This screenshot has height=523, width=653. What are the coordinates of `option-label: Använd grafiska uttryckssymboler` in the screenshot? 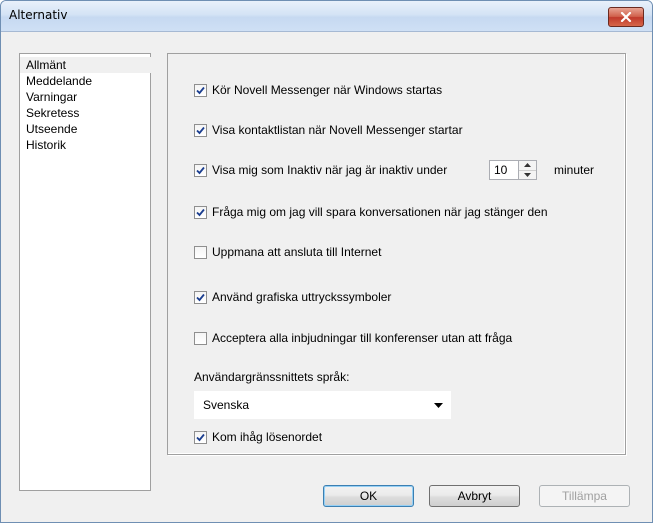 It's located at (302, 297).